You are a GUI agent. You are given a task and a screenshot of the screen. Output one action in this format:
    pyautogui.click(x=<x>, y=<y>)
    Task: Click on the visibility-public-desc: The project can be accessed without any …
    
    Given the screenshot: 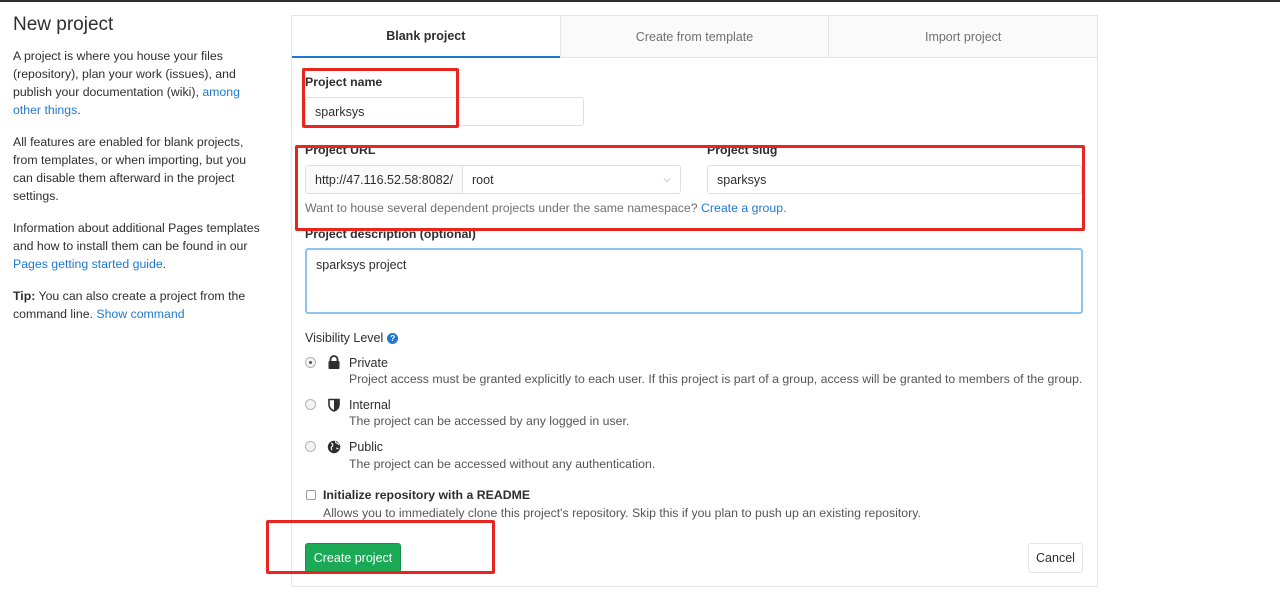 What is the action you would take?
    pyautogui.click(x=502, y=464)
    